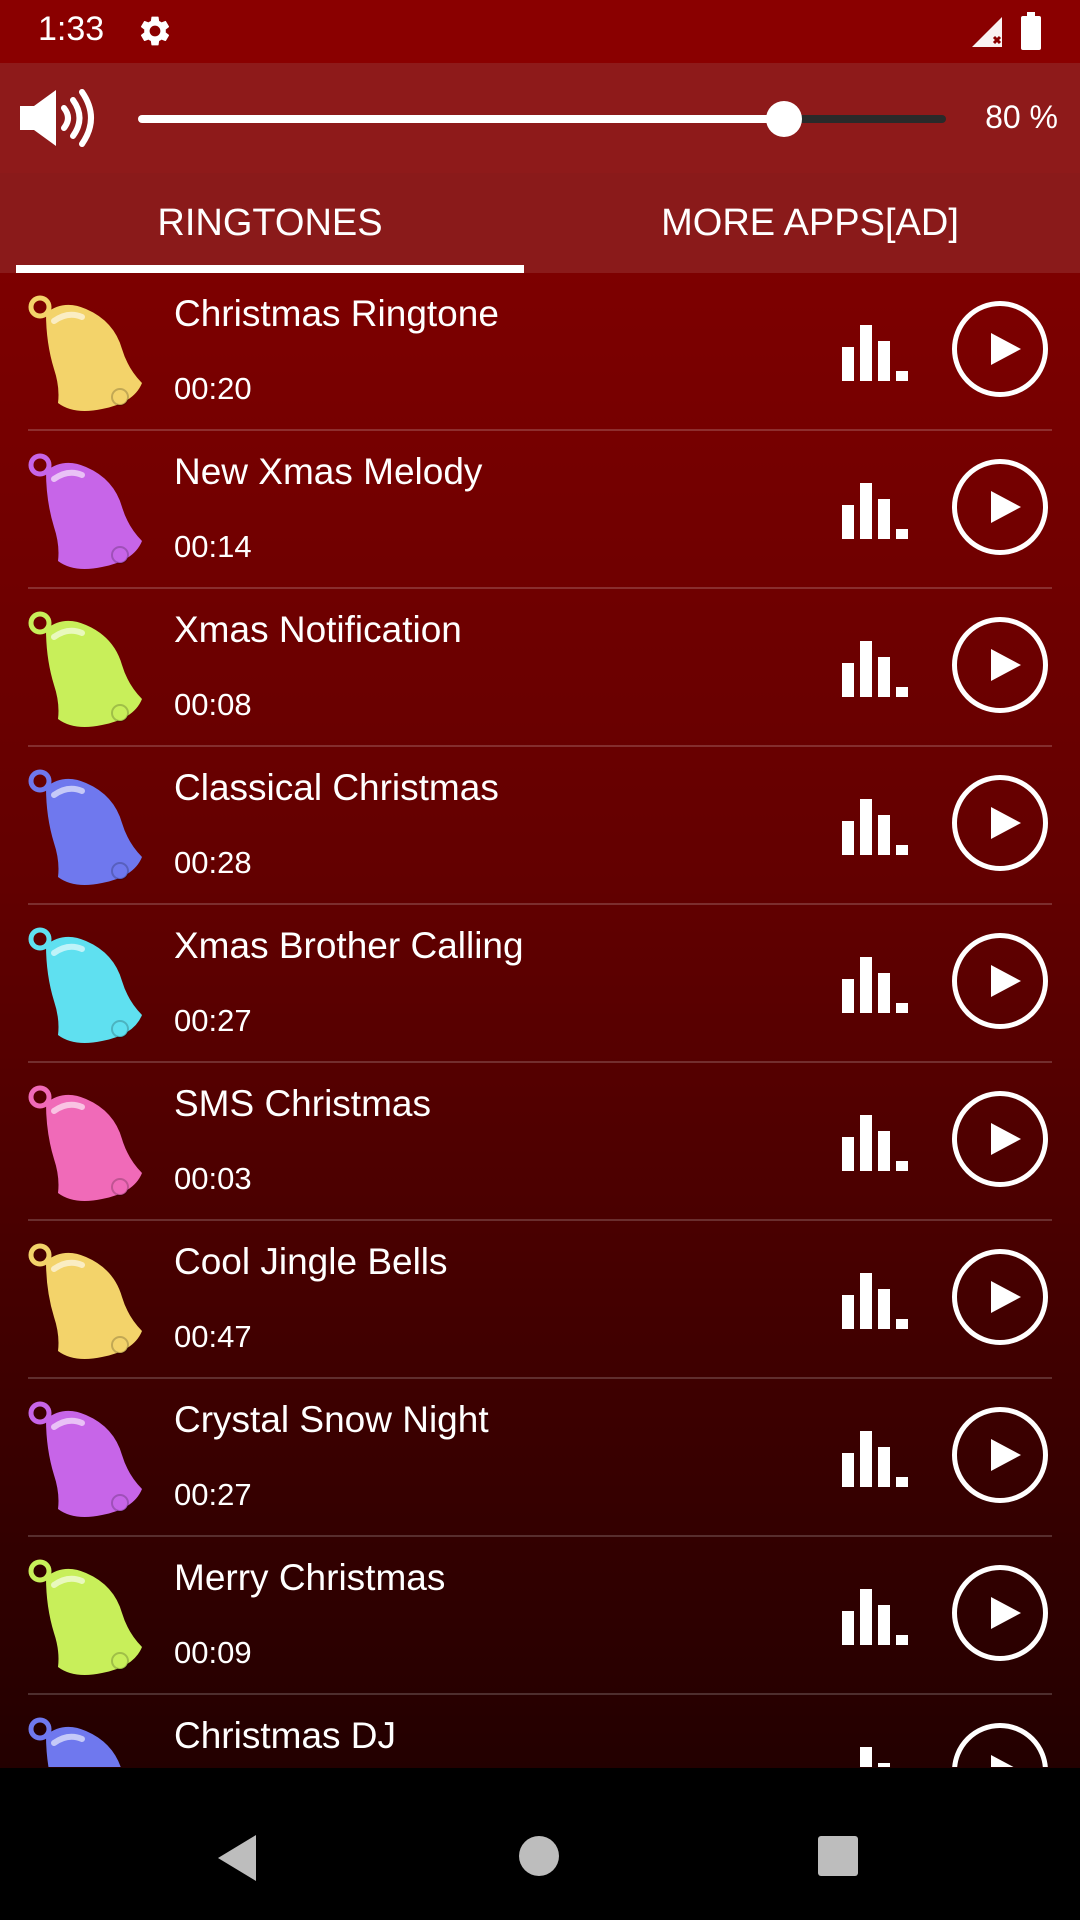  Describe the element at coordinates (155, 31) in the screenshot. I see `gear-icon` at that location.